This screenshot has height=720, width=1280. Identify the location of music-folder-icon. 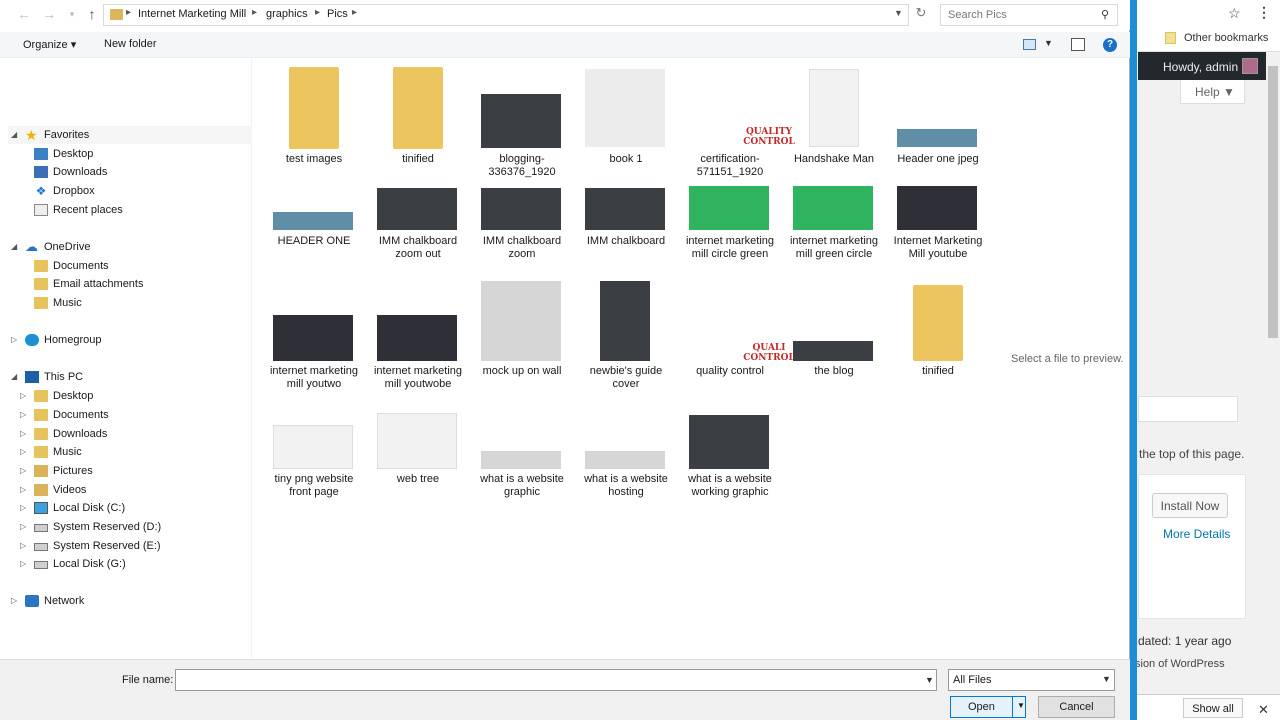
(41, 452).